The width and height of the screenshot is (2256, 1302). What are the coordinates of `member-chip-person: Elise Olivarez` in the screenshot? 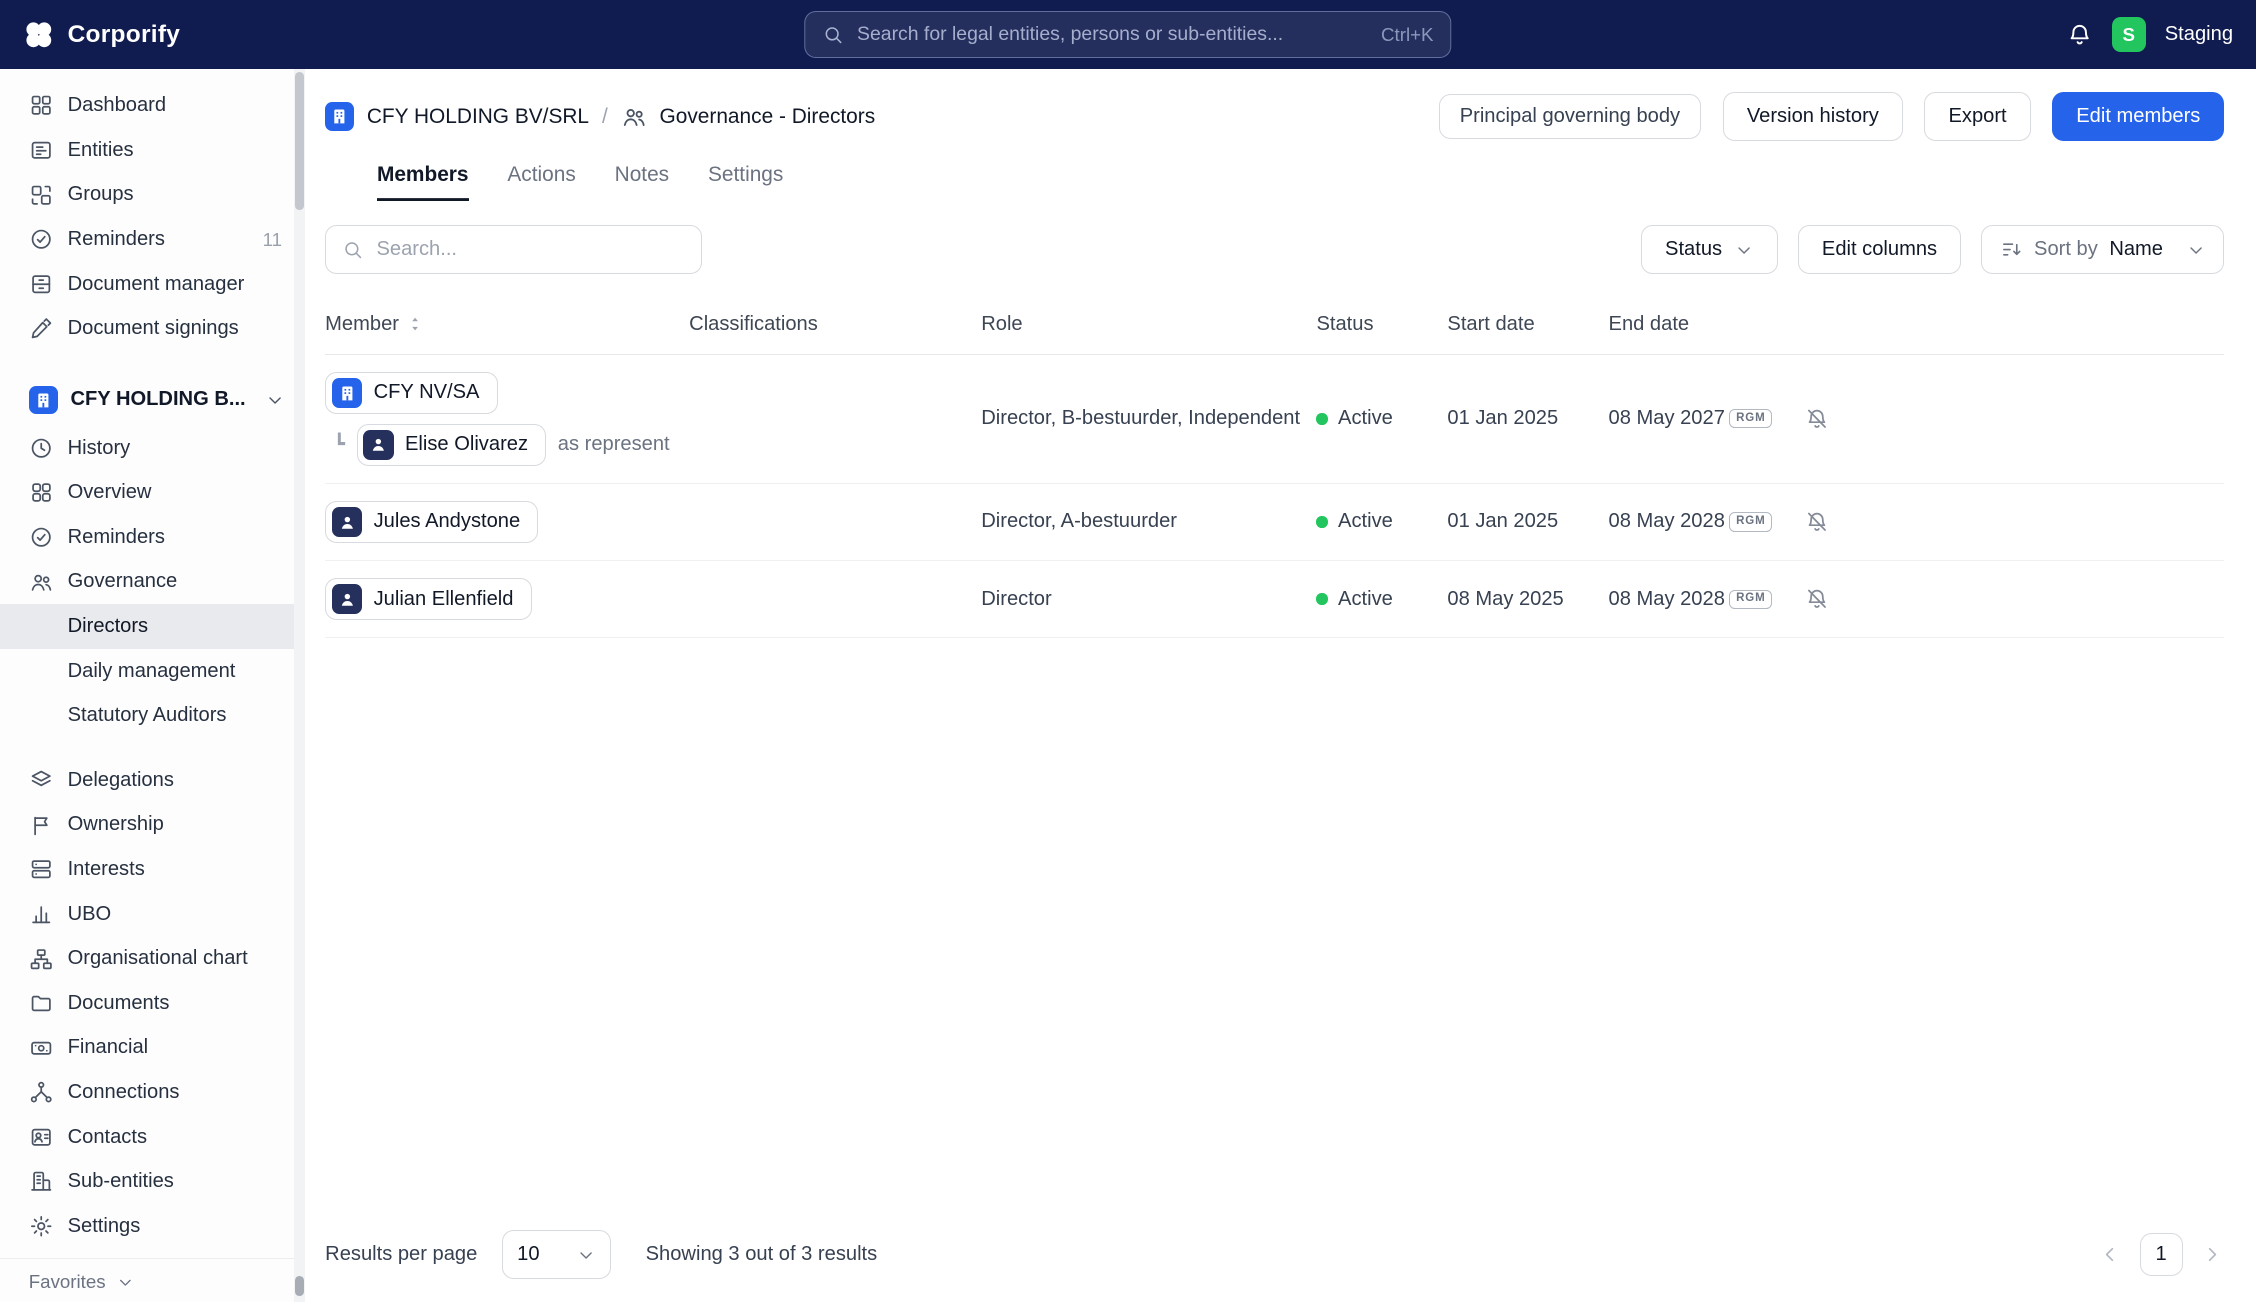 It's located at (451, 444).